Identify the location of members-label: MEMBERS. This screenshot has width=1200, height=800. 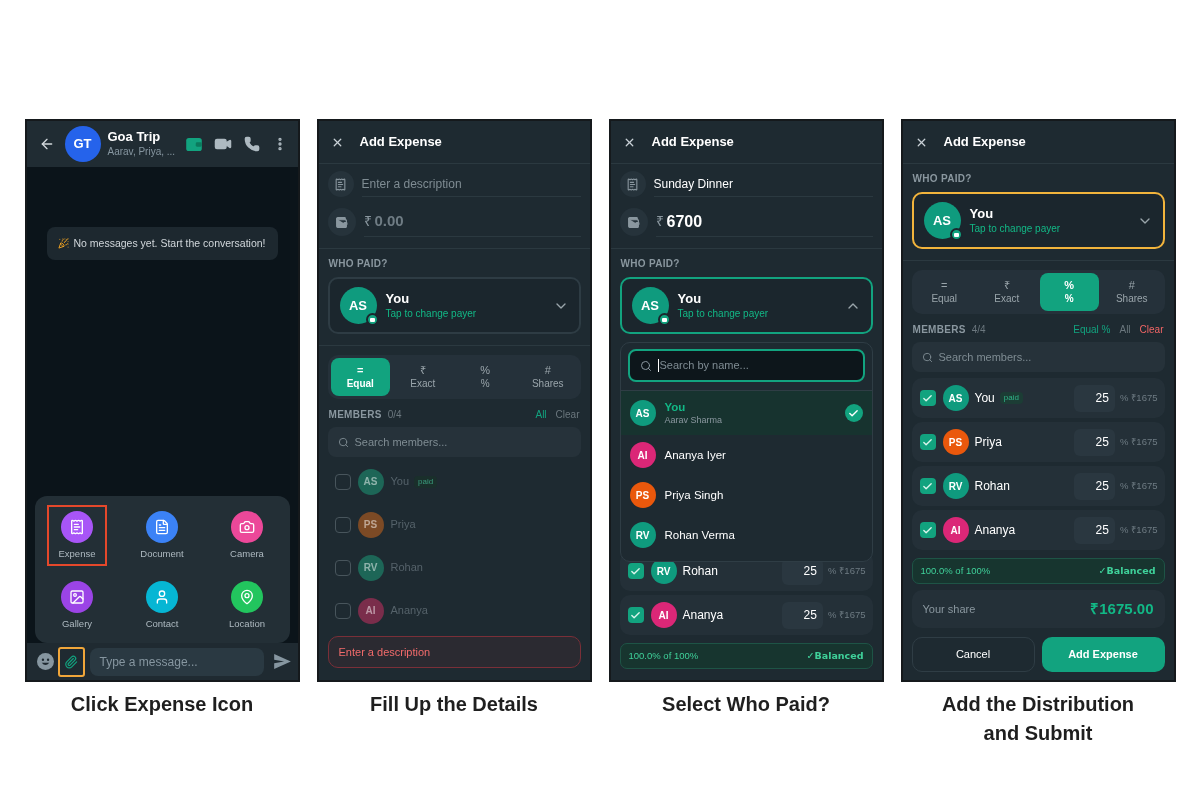
(939, 330).